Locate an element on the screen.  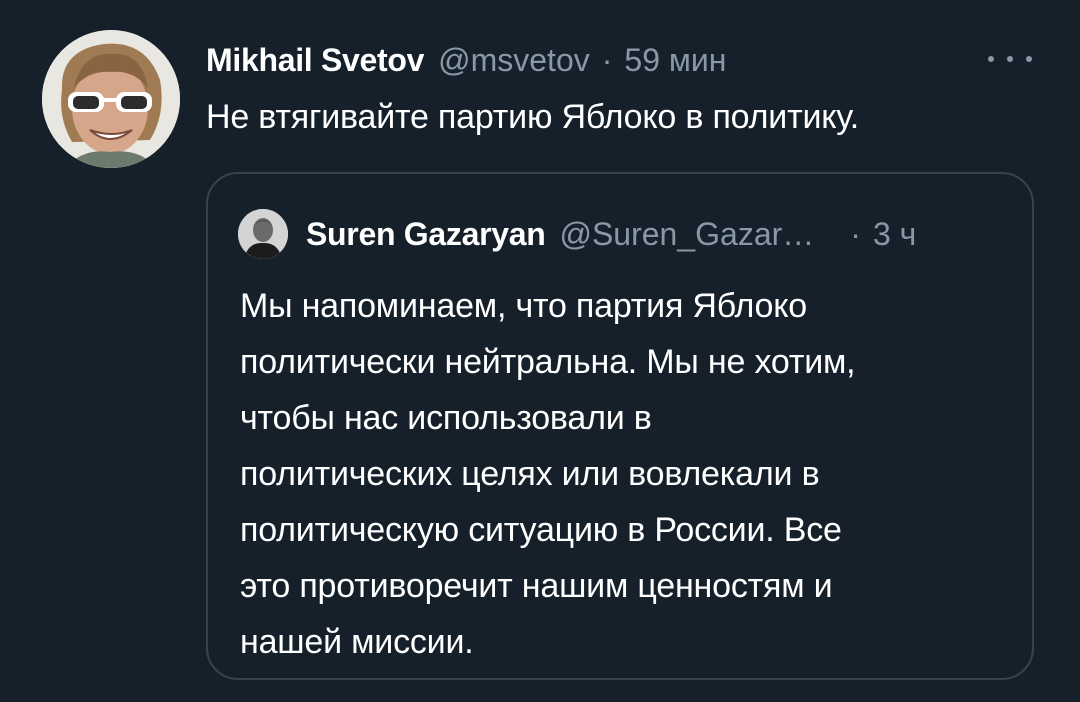
quoted-text-line: Мы напоминаем, что партия Яблоко is located at coordinates (524, 306).